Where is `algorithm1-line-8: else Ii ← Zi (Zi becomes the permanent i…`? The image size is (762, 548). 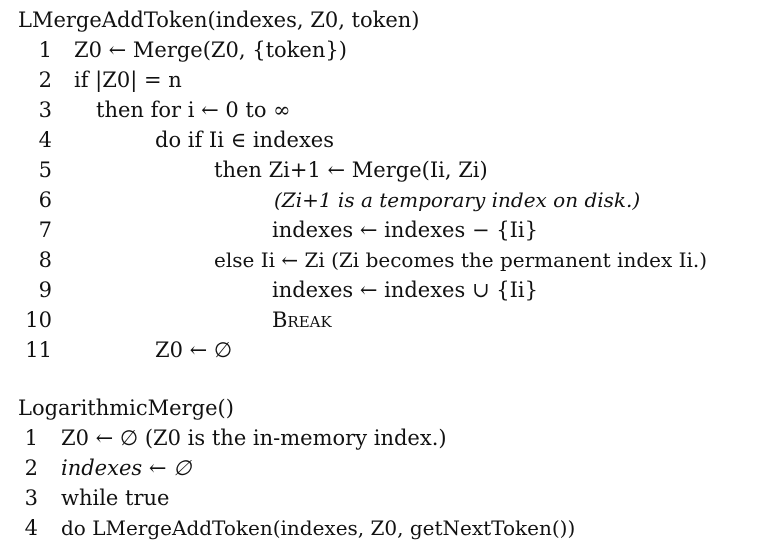 algorithm1-line-8: else Ii ← Zi (Zi becomes the permanent i… is located at coordinates (461, 260).